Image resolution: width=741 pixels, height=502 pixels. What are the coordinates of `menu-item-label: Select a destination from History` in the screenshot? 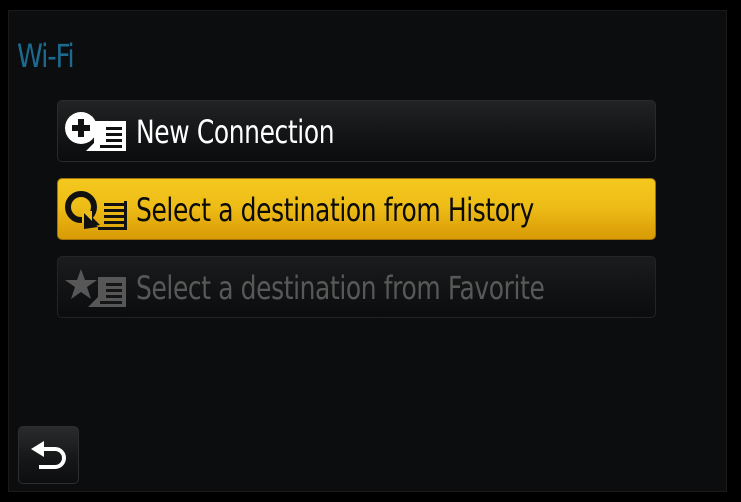 It's located at (335, 210).